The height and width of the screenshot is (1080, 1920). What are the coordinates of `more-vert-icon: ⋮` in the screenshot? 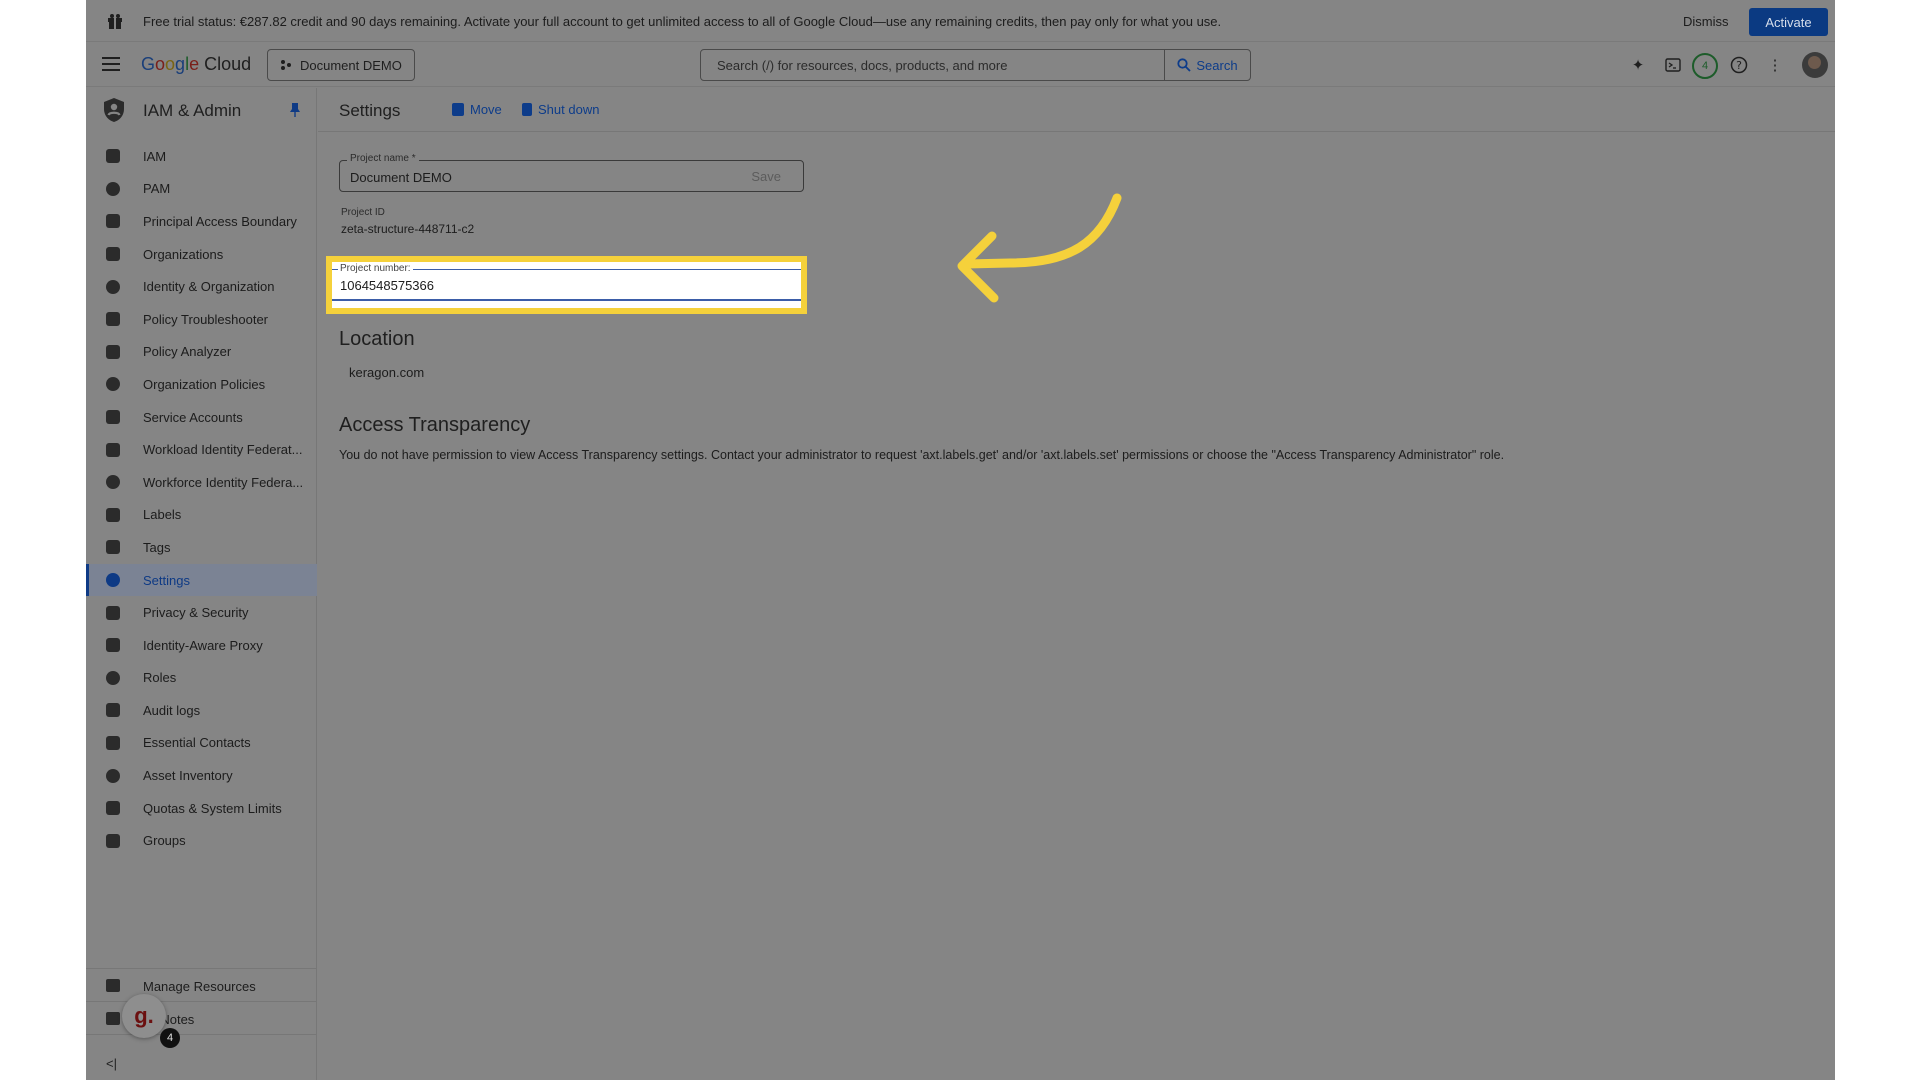 It's located at (1775, 65).